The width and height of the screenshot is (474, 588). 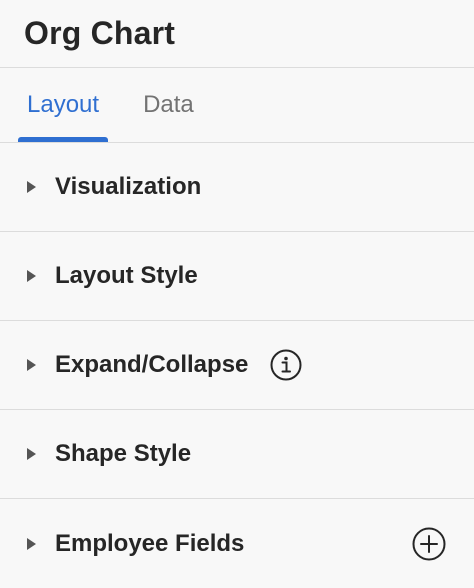 I want to click on section-label: Employee Fields, so click(x=150, y=543).